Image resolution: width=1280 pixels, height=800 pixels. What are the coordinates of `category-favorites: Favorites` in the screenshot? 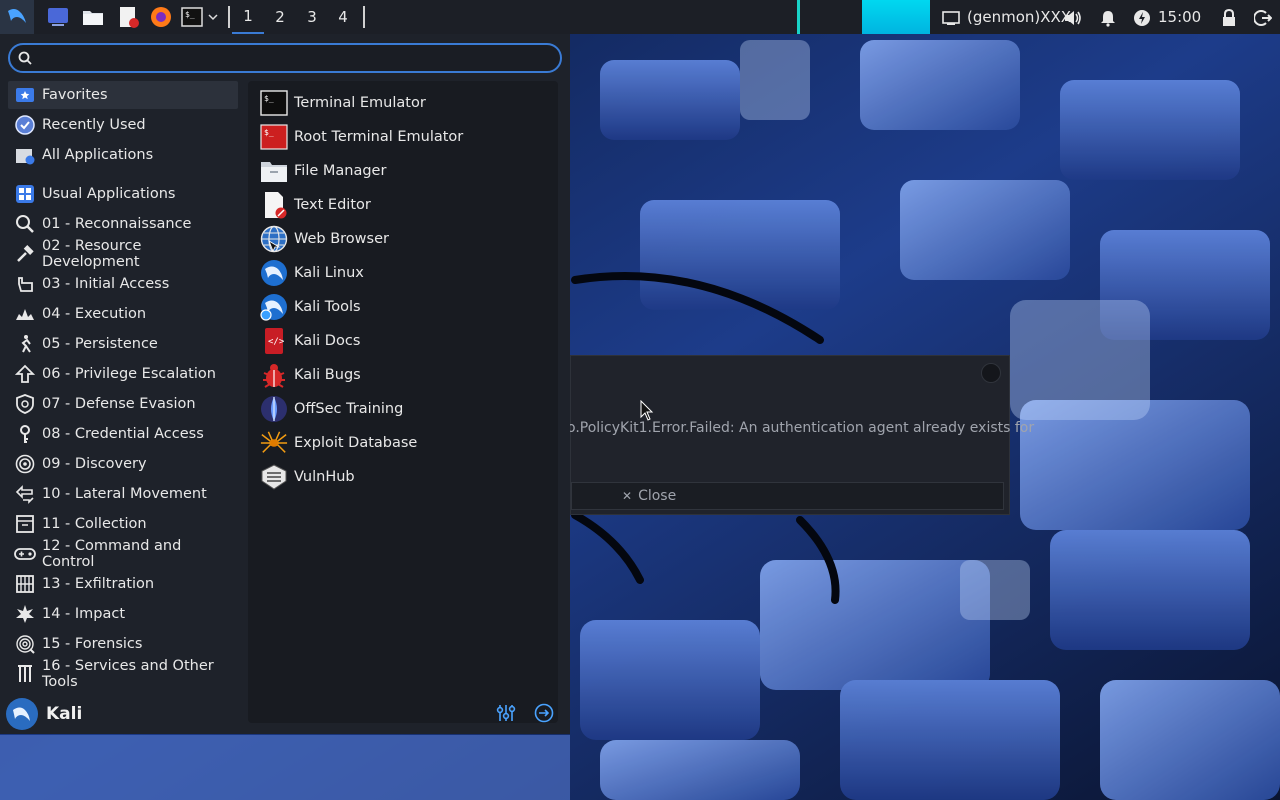 It's located at (123, 95).